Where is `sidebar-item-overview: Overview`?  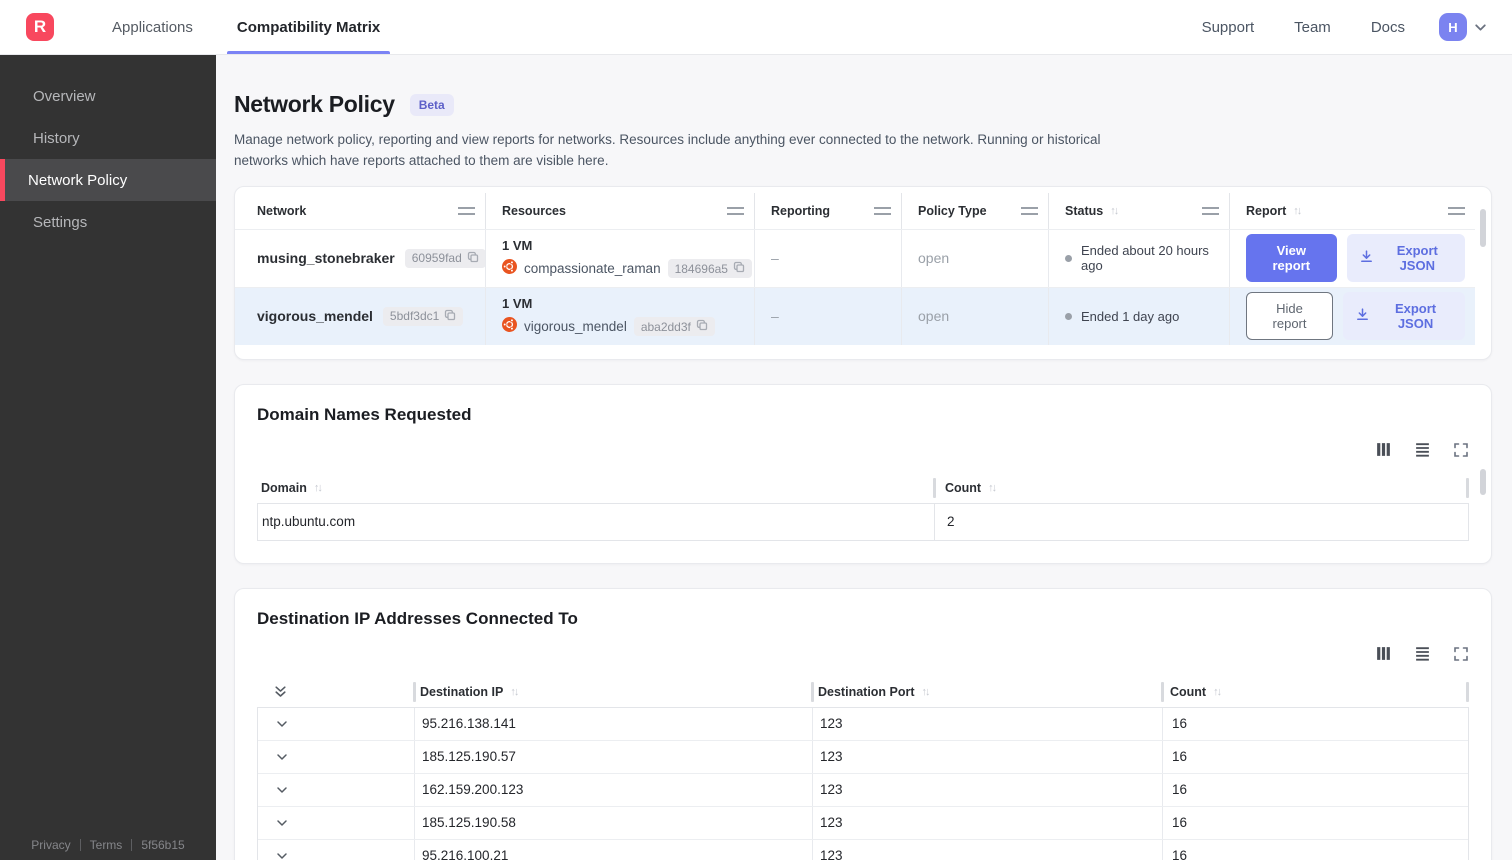 sidebar-item-overview: Overview is located at coordinates (108, 96).